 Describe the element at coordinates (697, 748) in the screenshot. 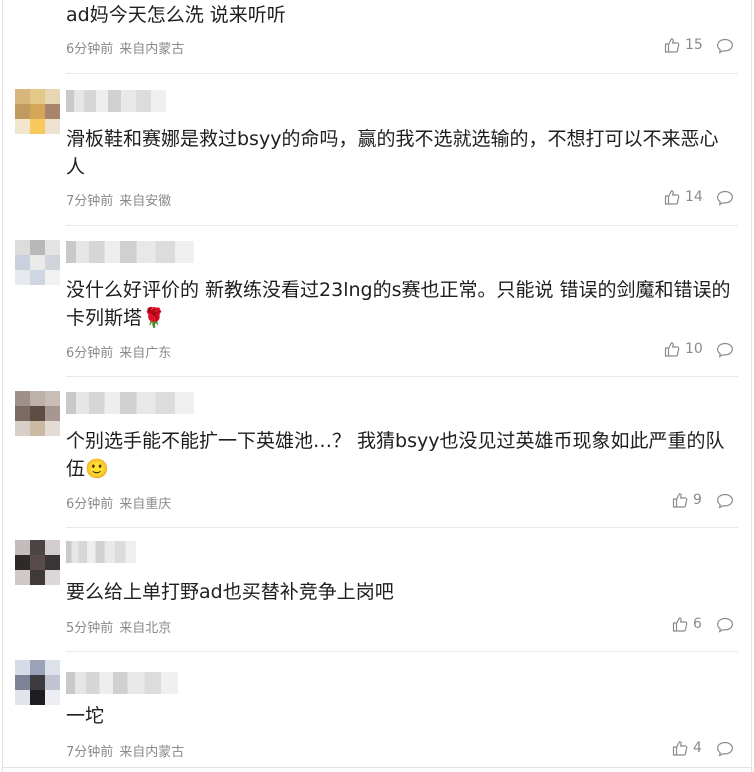

I see `like-count: 4` at that location.